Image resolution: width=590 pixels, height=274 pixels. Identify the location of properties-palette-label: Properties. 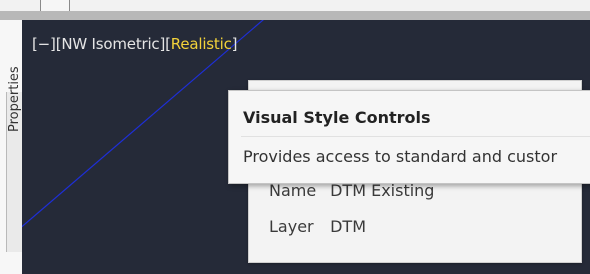
(14, 99).